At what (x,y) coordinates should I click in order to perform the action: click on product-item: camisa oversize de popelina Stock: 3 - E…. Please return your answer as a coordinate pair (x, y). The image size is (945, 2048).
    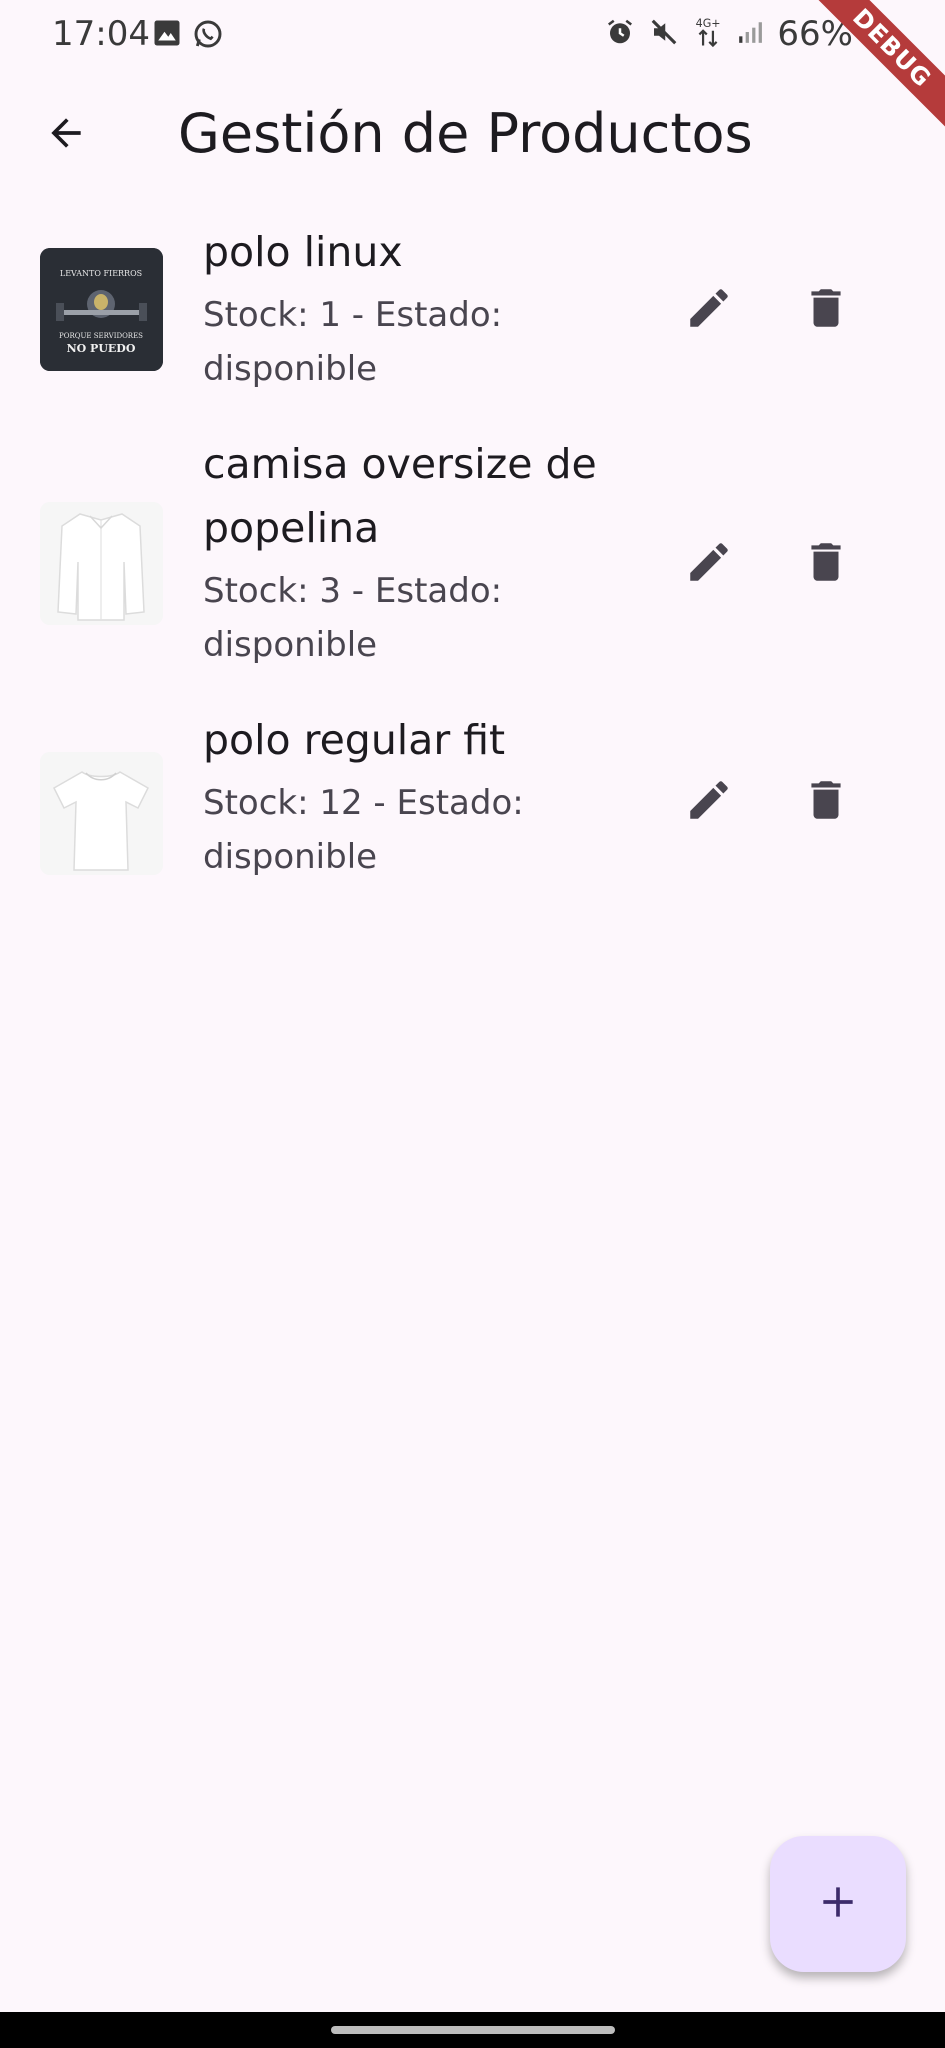
    Looking at the image, I should click on (472, 570).